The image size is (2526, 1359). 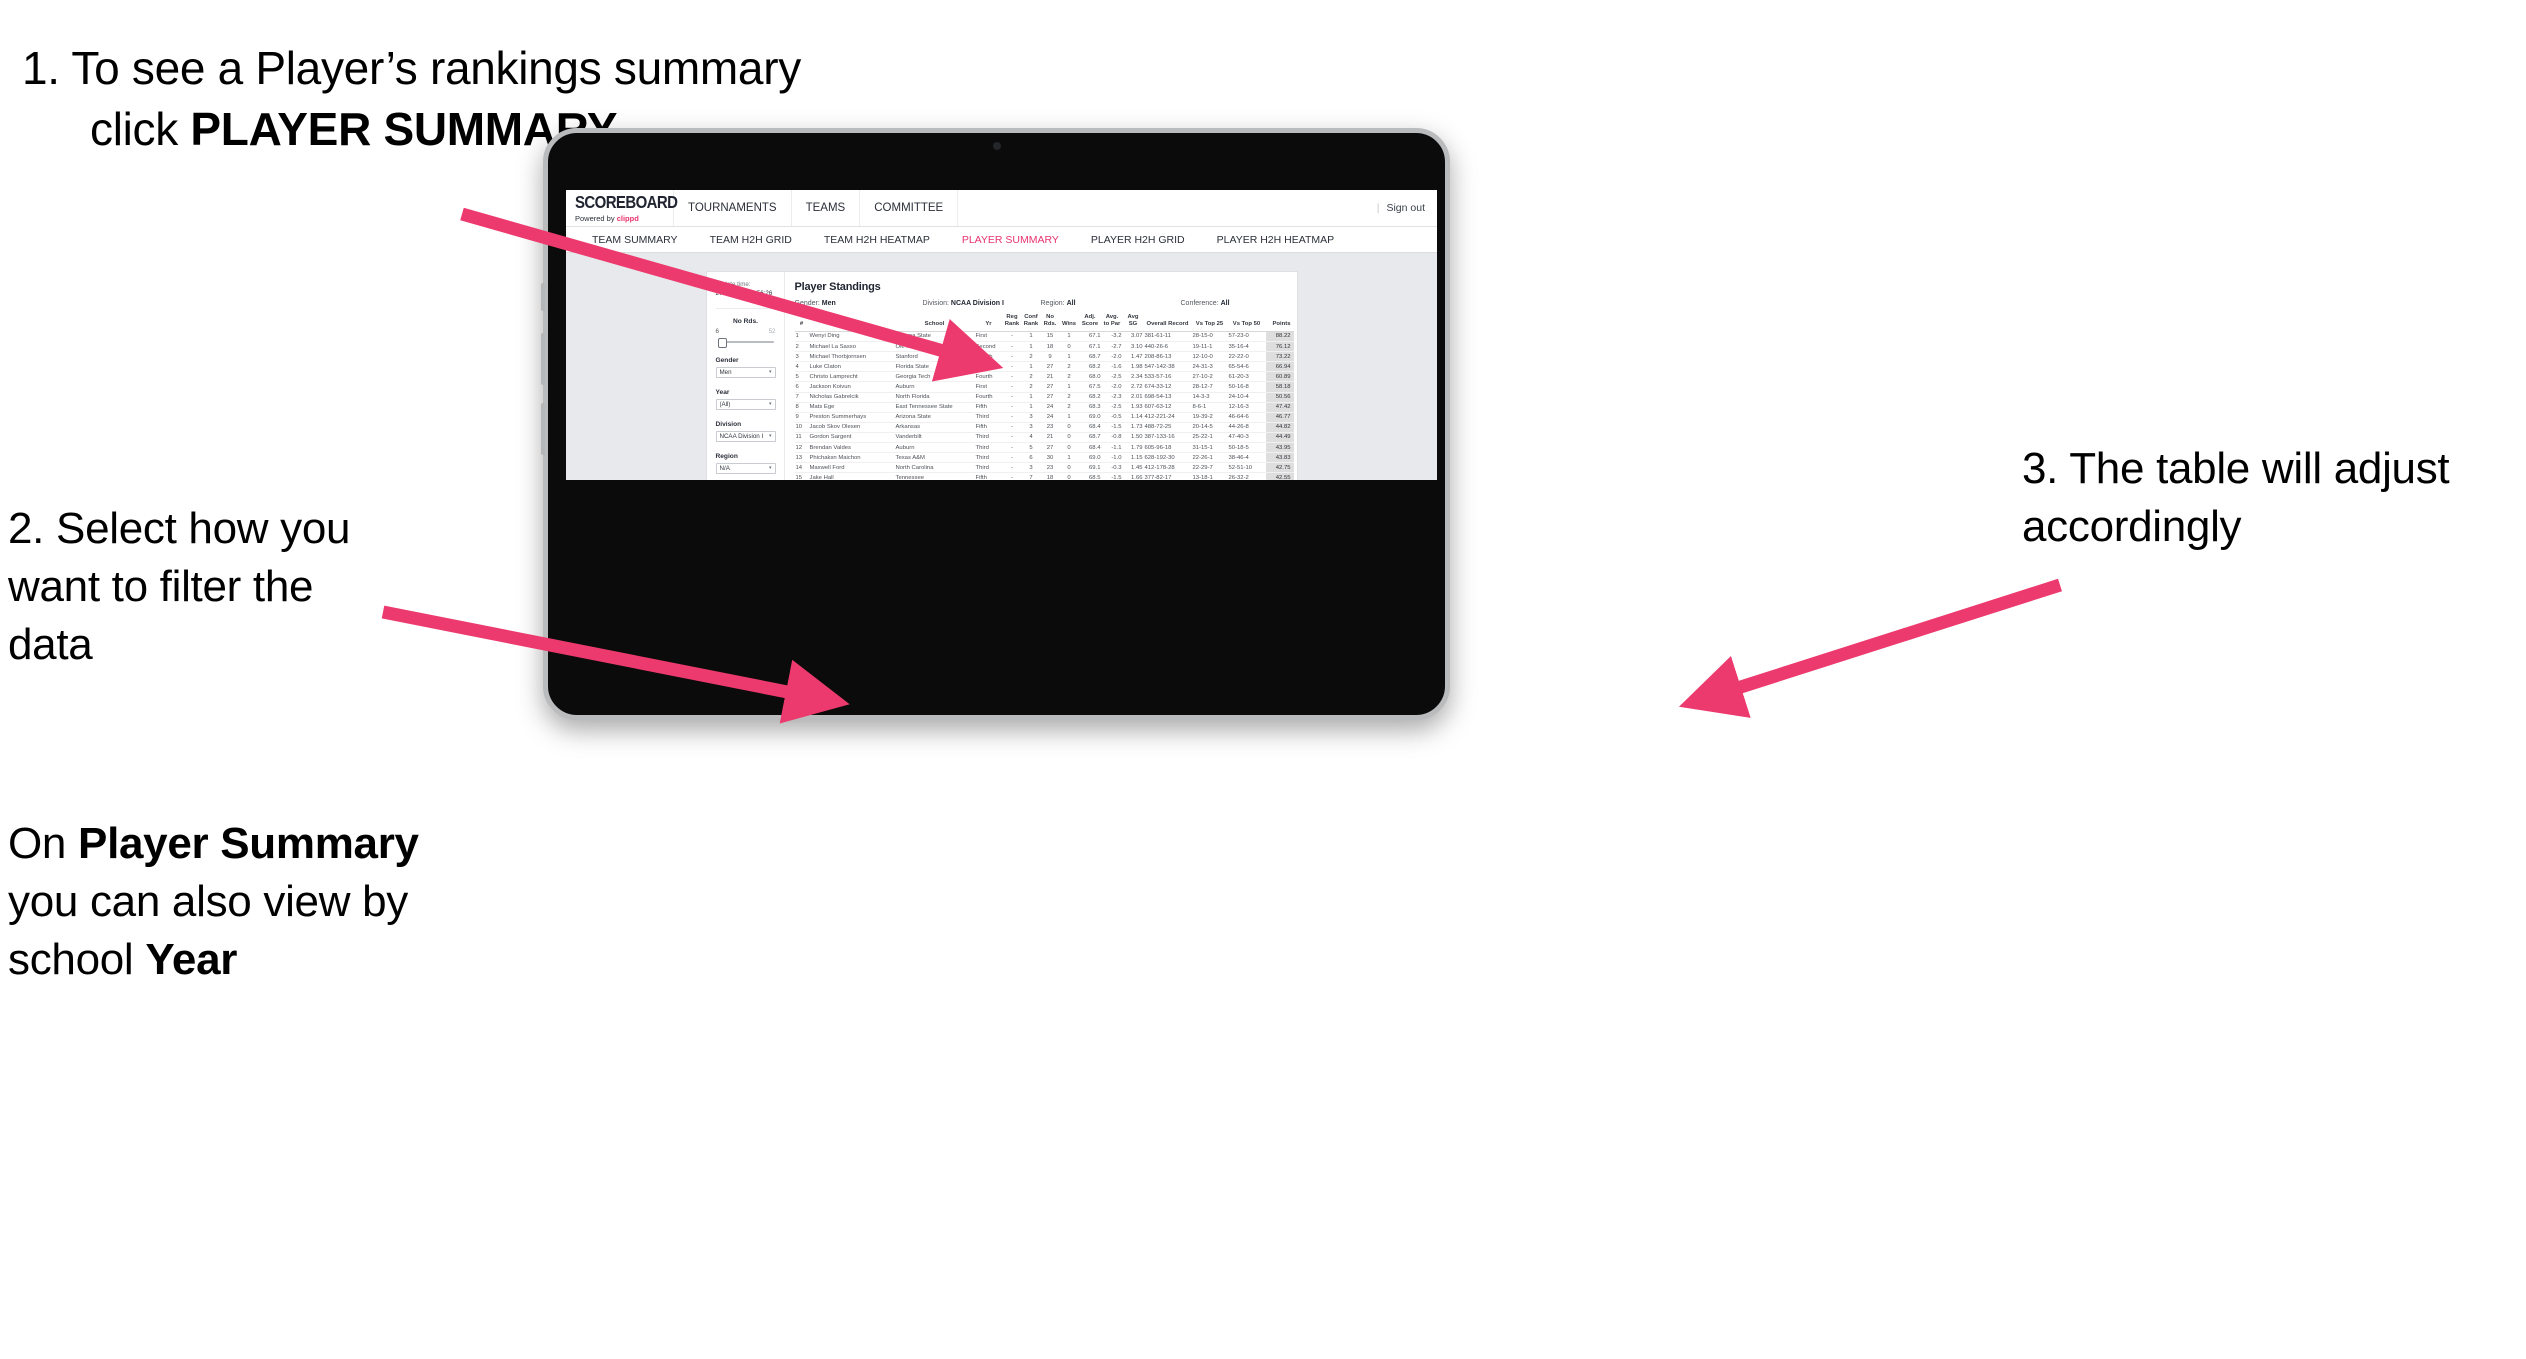 What do you see at coordinates (1012, 323) in the screenshot?
I see `col-reg-rank: Reg Rank` at bounding box center [1012, 323].